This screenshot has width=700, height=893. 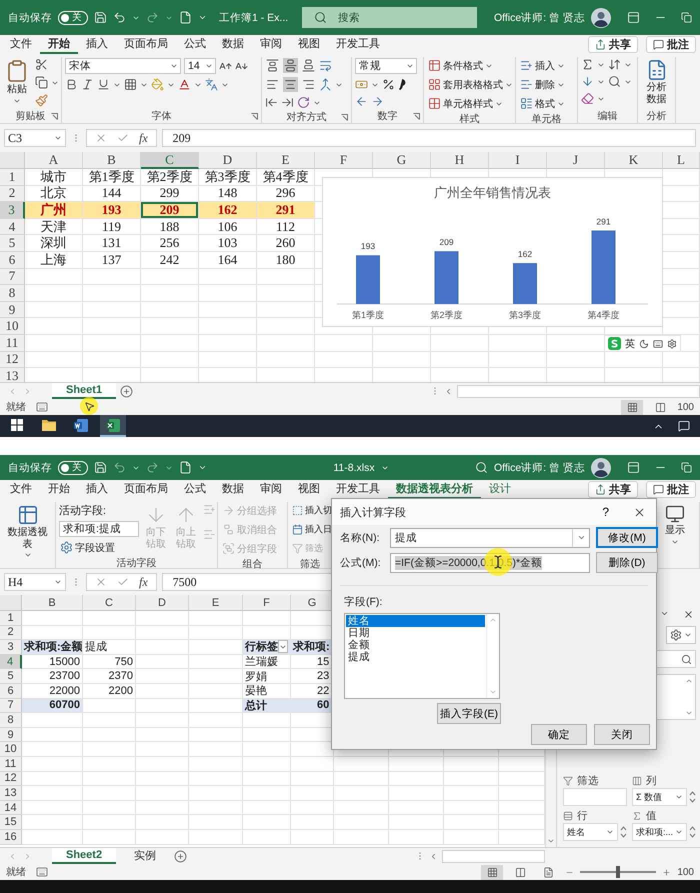 What do you see at coordinates (200, 66) in the screenshot?
I see `font-size-field: 14` at bounding box center [200, 66].